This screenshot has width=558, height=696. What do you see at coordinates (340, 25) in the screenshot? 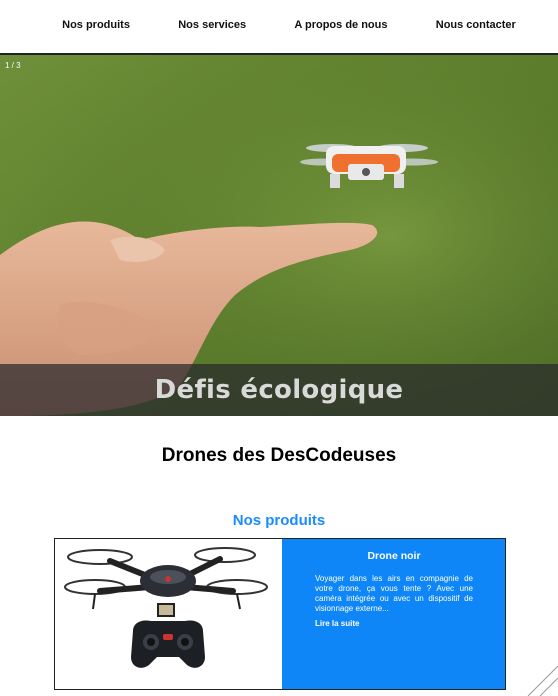
I see `nav-link-about: A propos de nous` at bounding box center [340, 25].